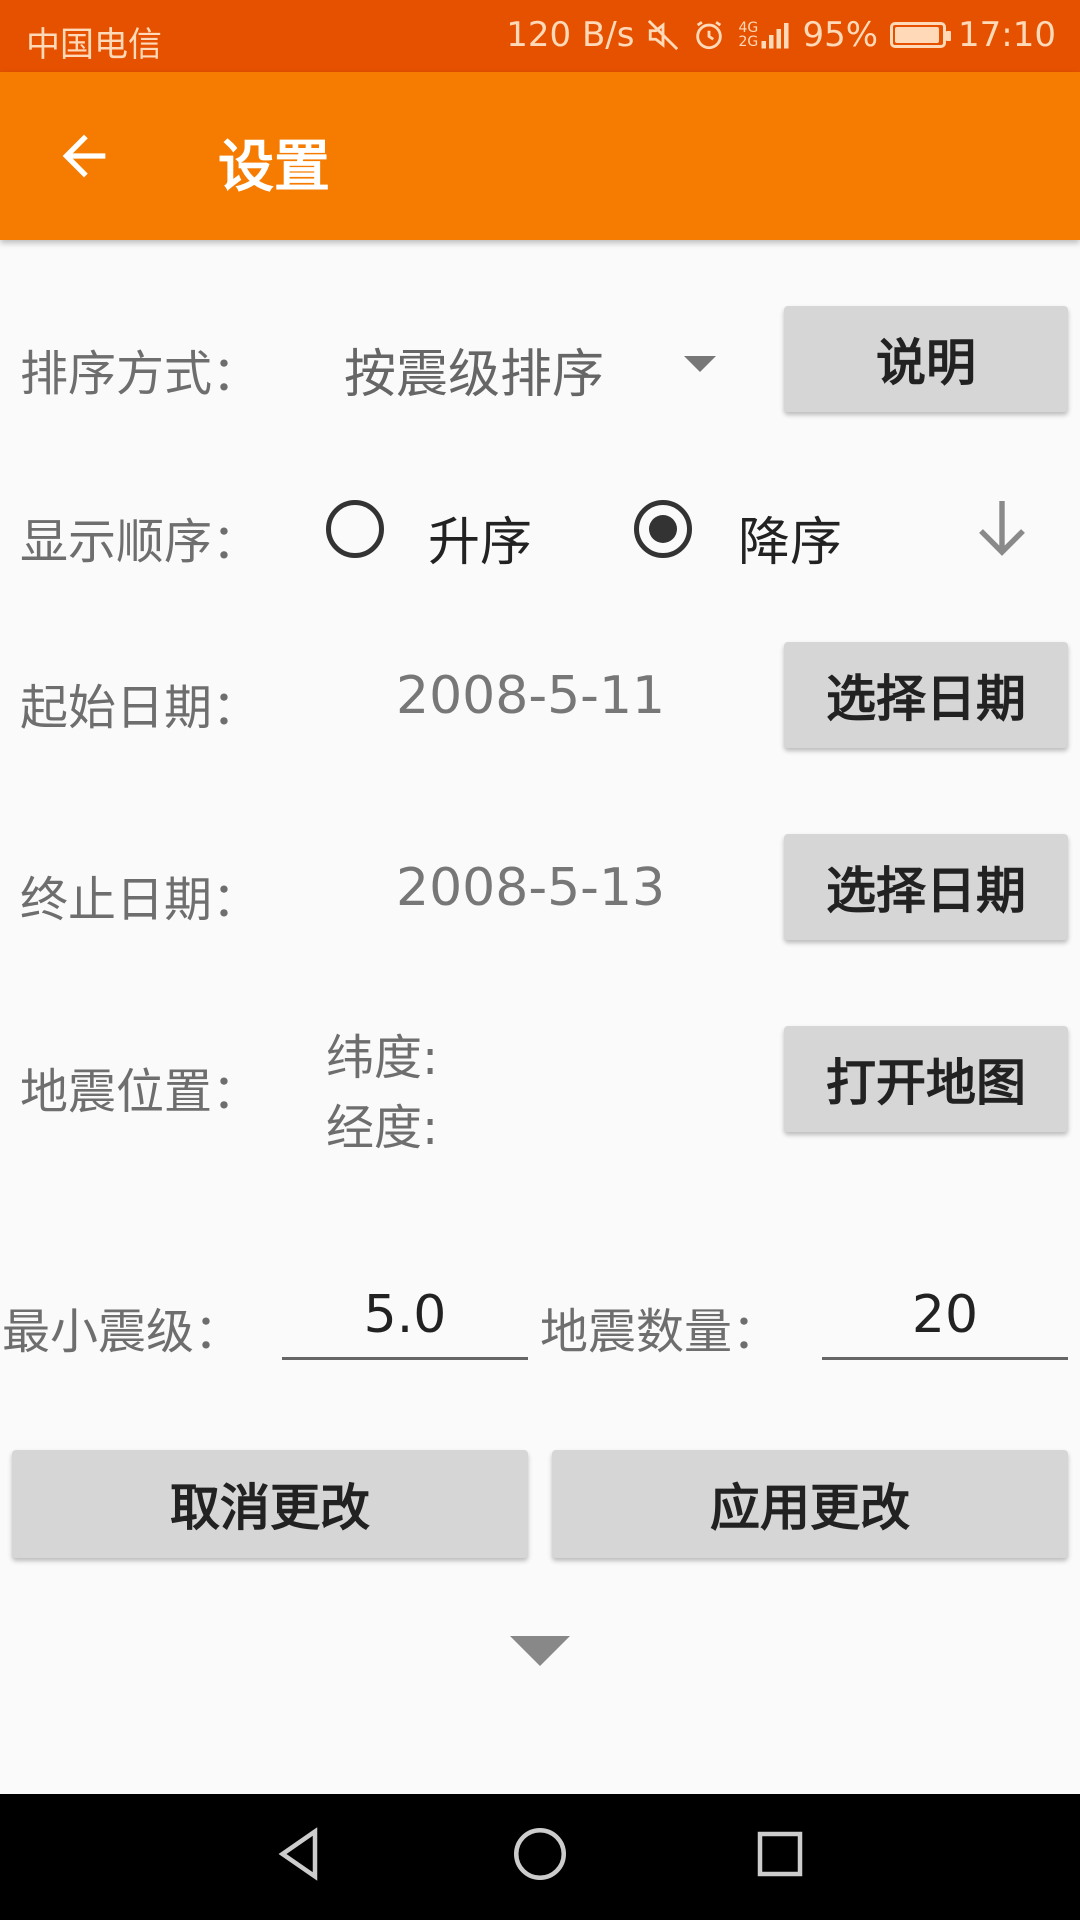 Image resolution: width=1080 pixels, height=1920 pixels. What do you see at coordinates (140, 542) in the screenshot?
I see `order-label: 显示顺序：` at bounding box center [140, 542].